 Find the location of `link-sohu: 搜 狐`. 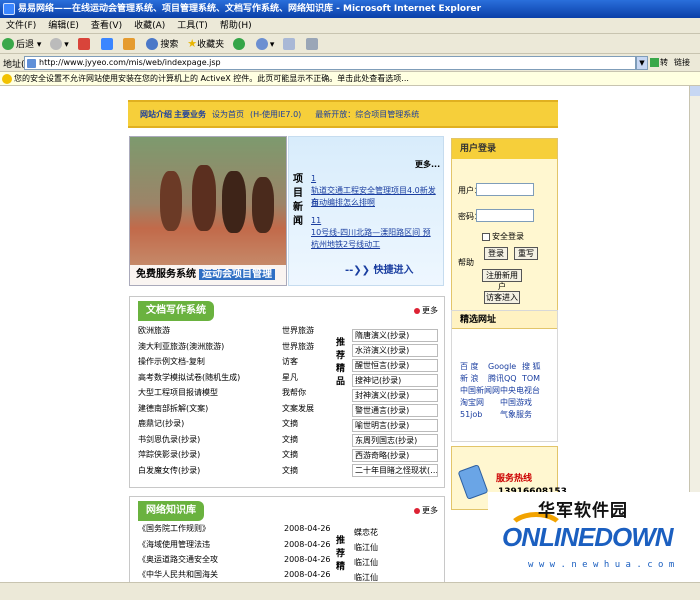

link-sohu: 搜 狐 is located at coordinates (531, 366).